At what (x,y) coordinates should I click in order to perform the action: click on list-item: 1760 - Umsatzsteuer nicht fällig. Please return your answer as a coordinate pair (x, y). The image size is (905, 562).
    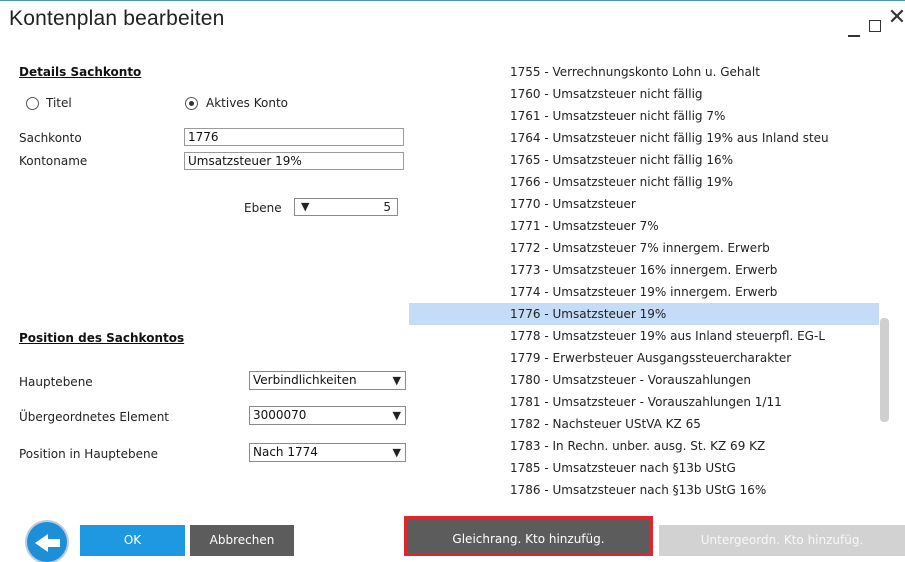
    Looking at the image, I should click on (644, 94).